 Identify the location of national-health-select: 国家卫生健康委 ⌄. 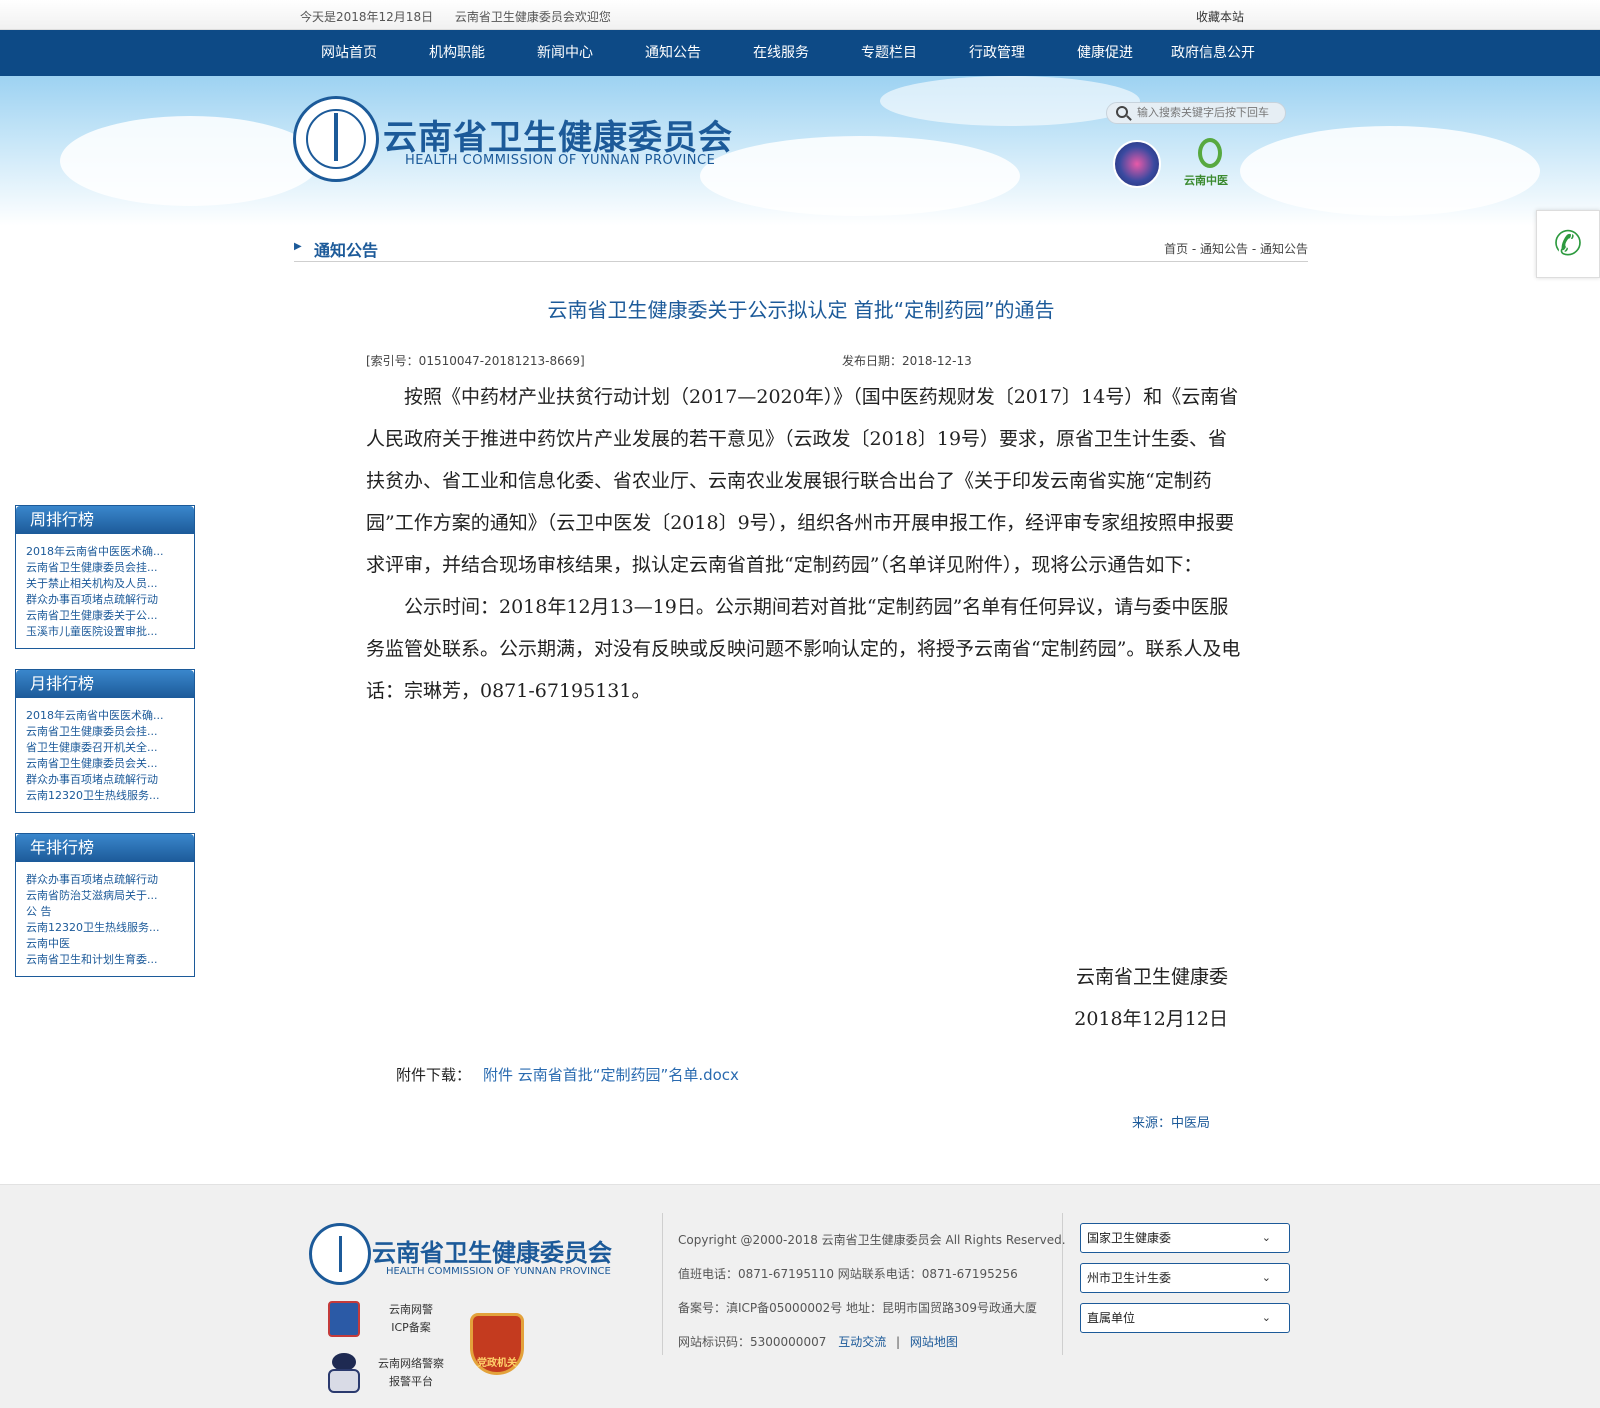
(1185, 1238).